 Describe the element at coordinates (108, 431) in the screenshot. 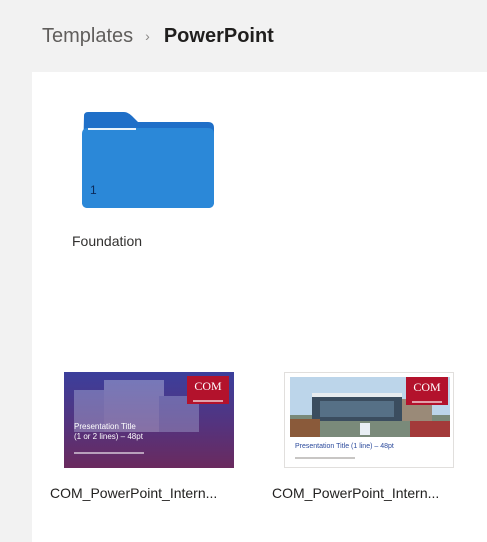

I see `thumbnail-title: Presentation Title (1 or 2 lines) – 48pt` at that location.